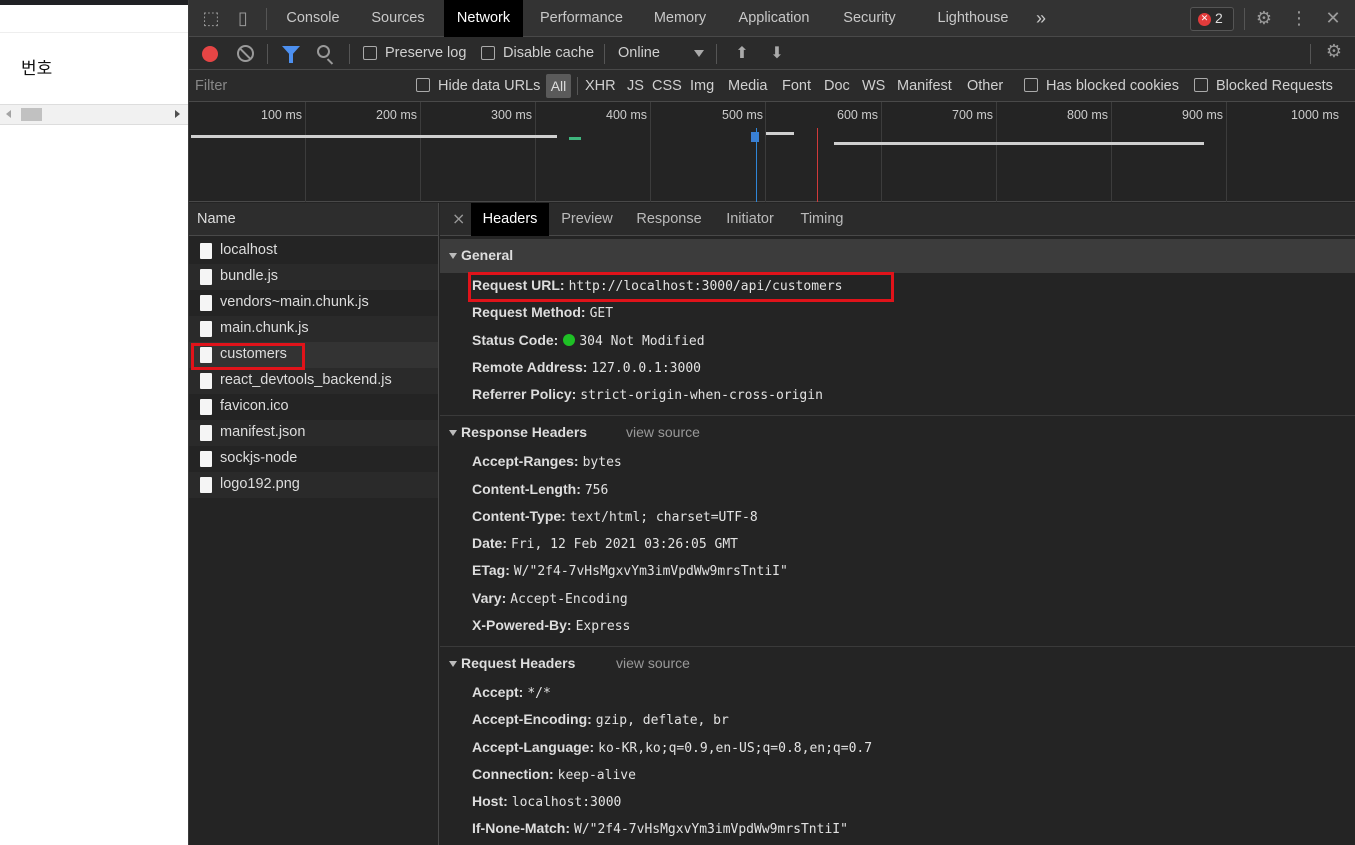  Describe the element at coordinates (600, 86) in the screenshot. I see `filter-xhr: XHR` at that location.